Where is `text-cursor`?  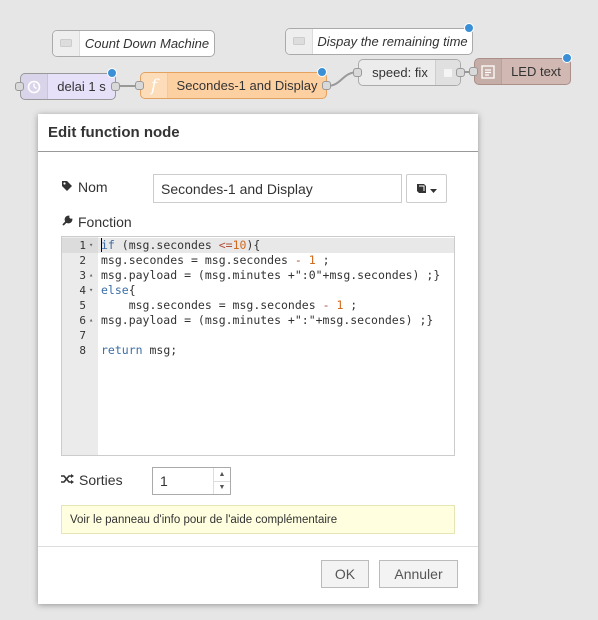 text-cursor is located at coordinates (101, 245).